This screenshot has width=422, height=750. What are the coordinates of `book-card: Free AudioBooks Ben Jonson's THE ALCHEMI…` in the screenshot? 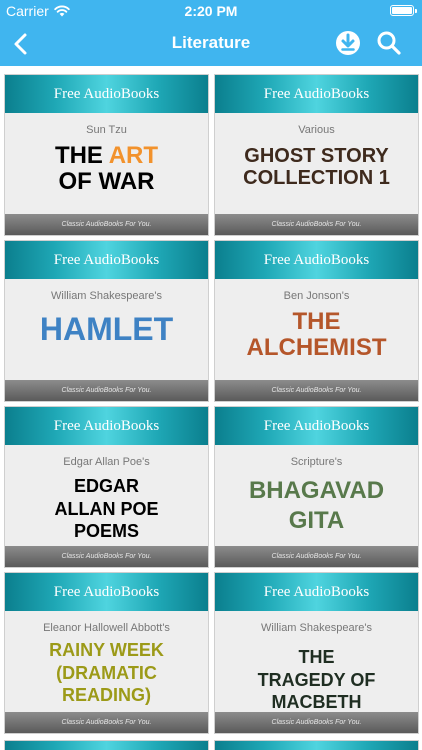 It's located at (316, 321).